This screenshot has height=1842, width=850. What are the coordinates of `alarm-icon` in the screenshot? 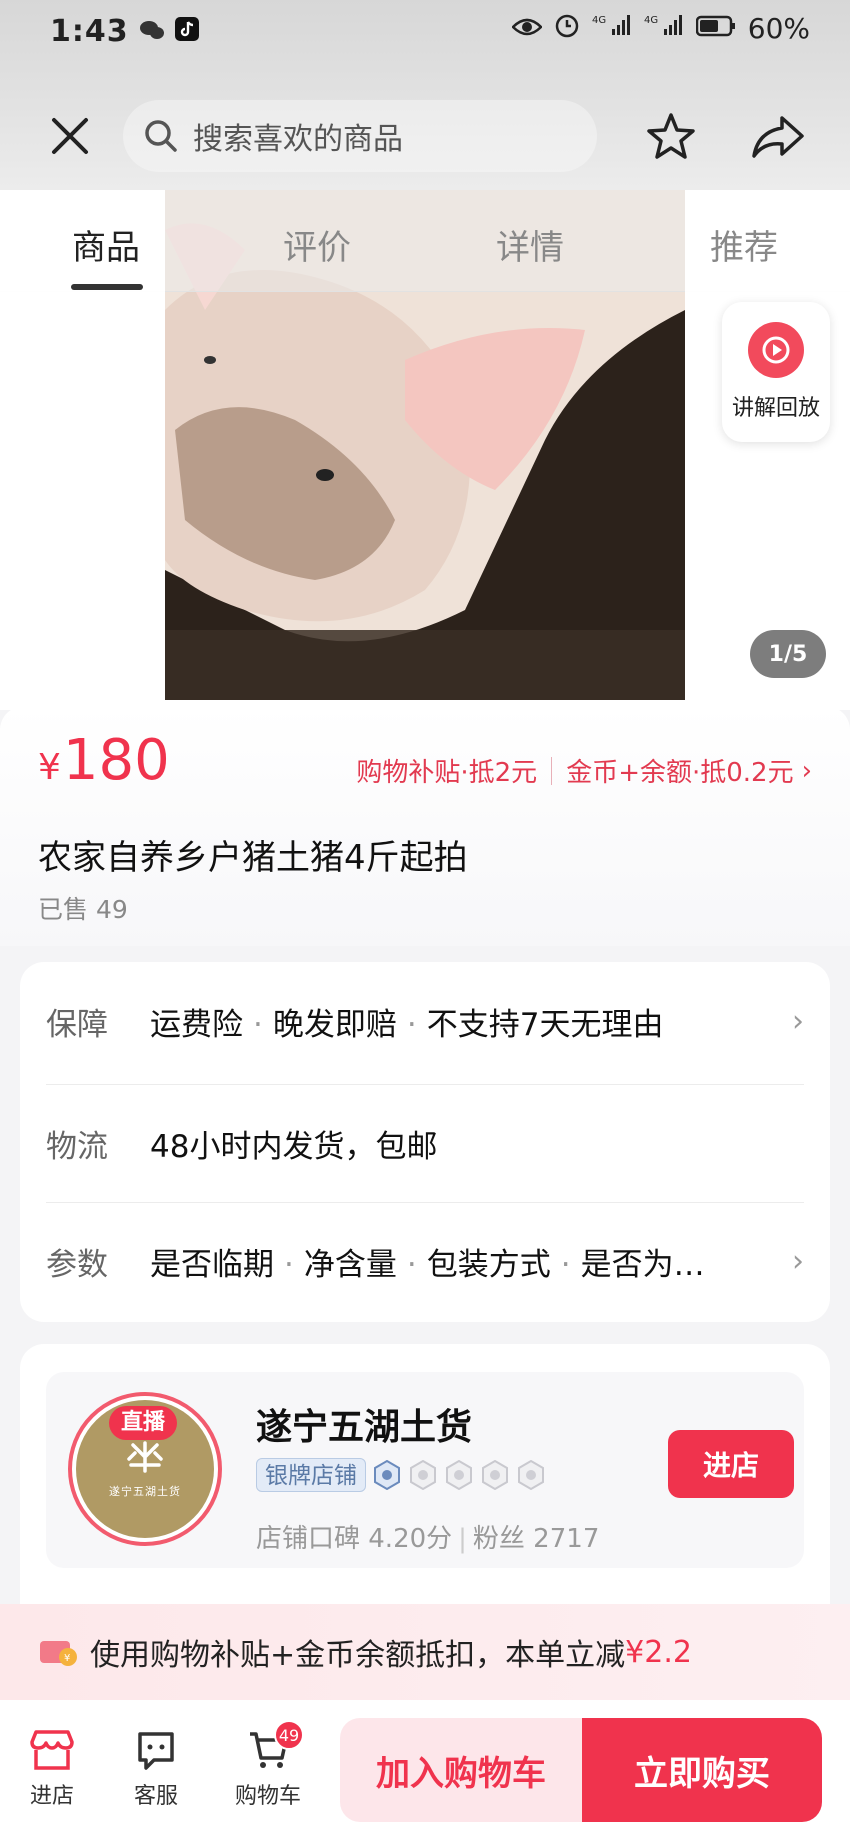 It's located at (567, 28).